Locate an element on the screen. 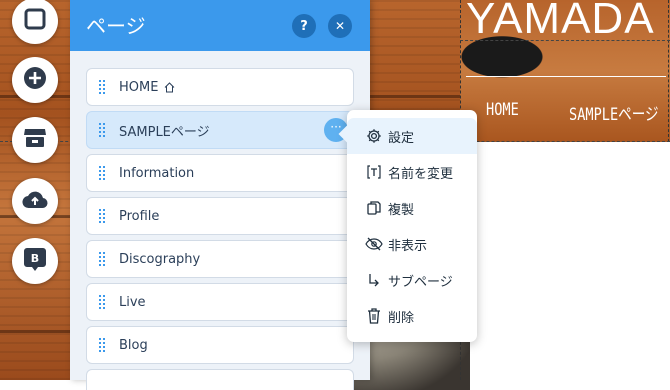 The width and height of the screenshot is (670, 390). upload-button is located at coordinates (35, 201).